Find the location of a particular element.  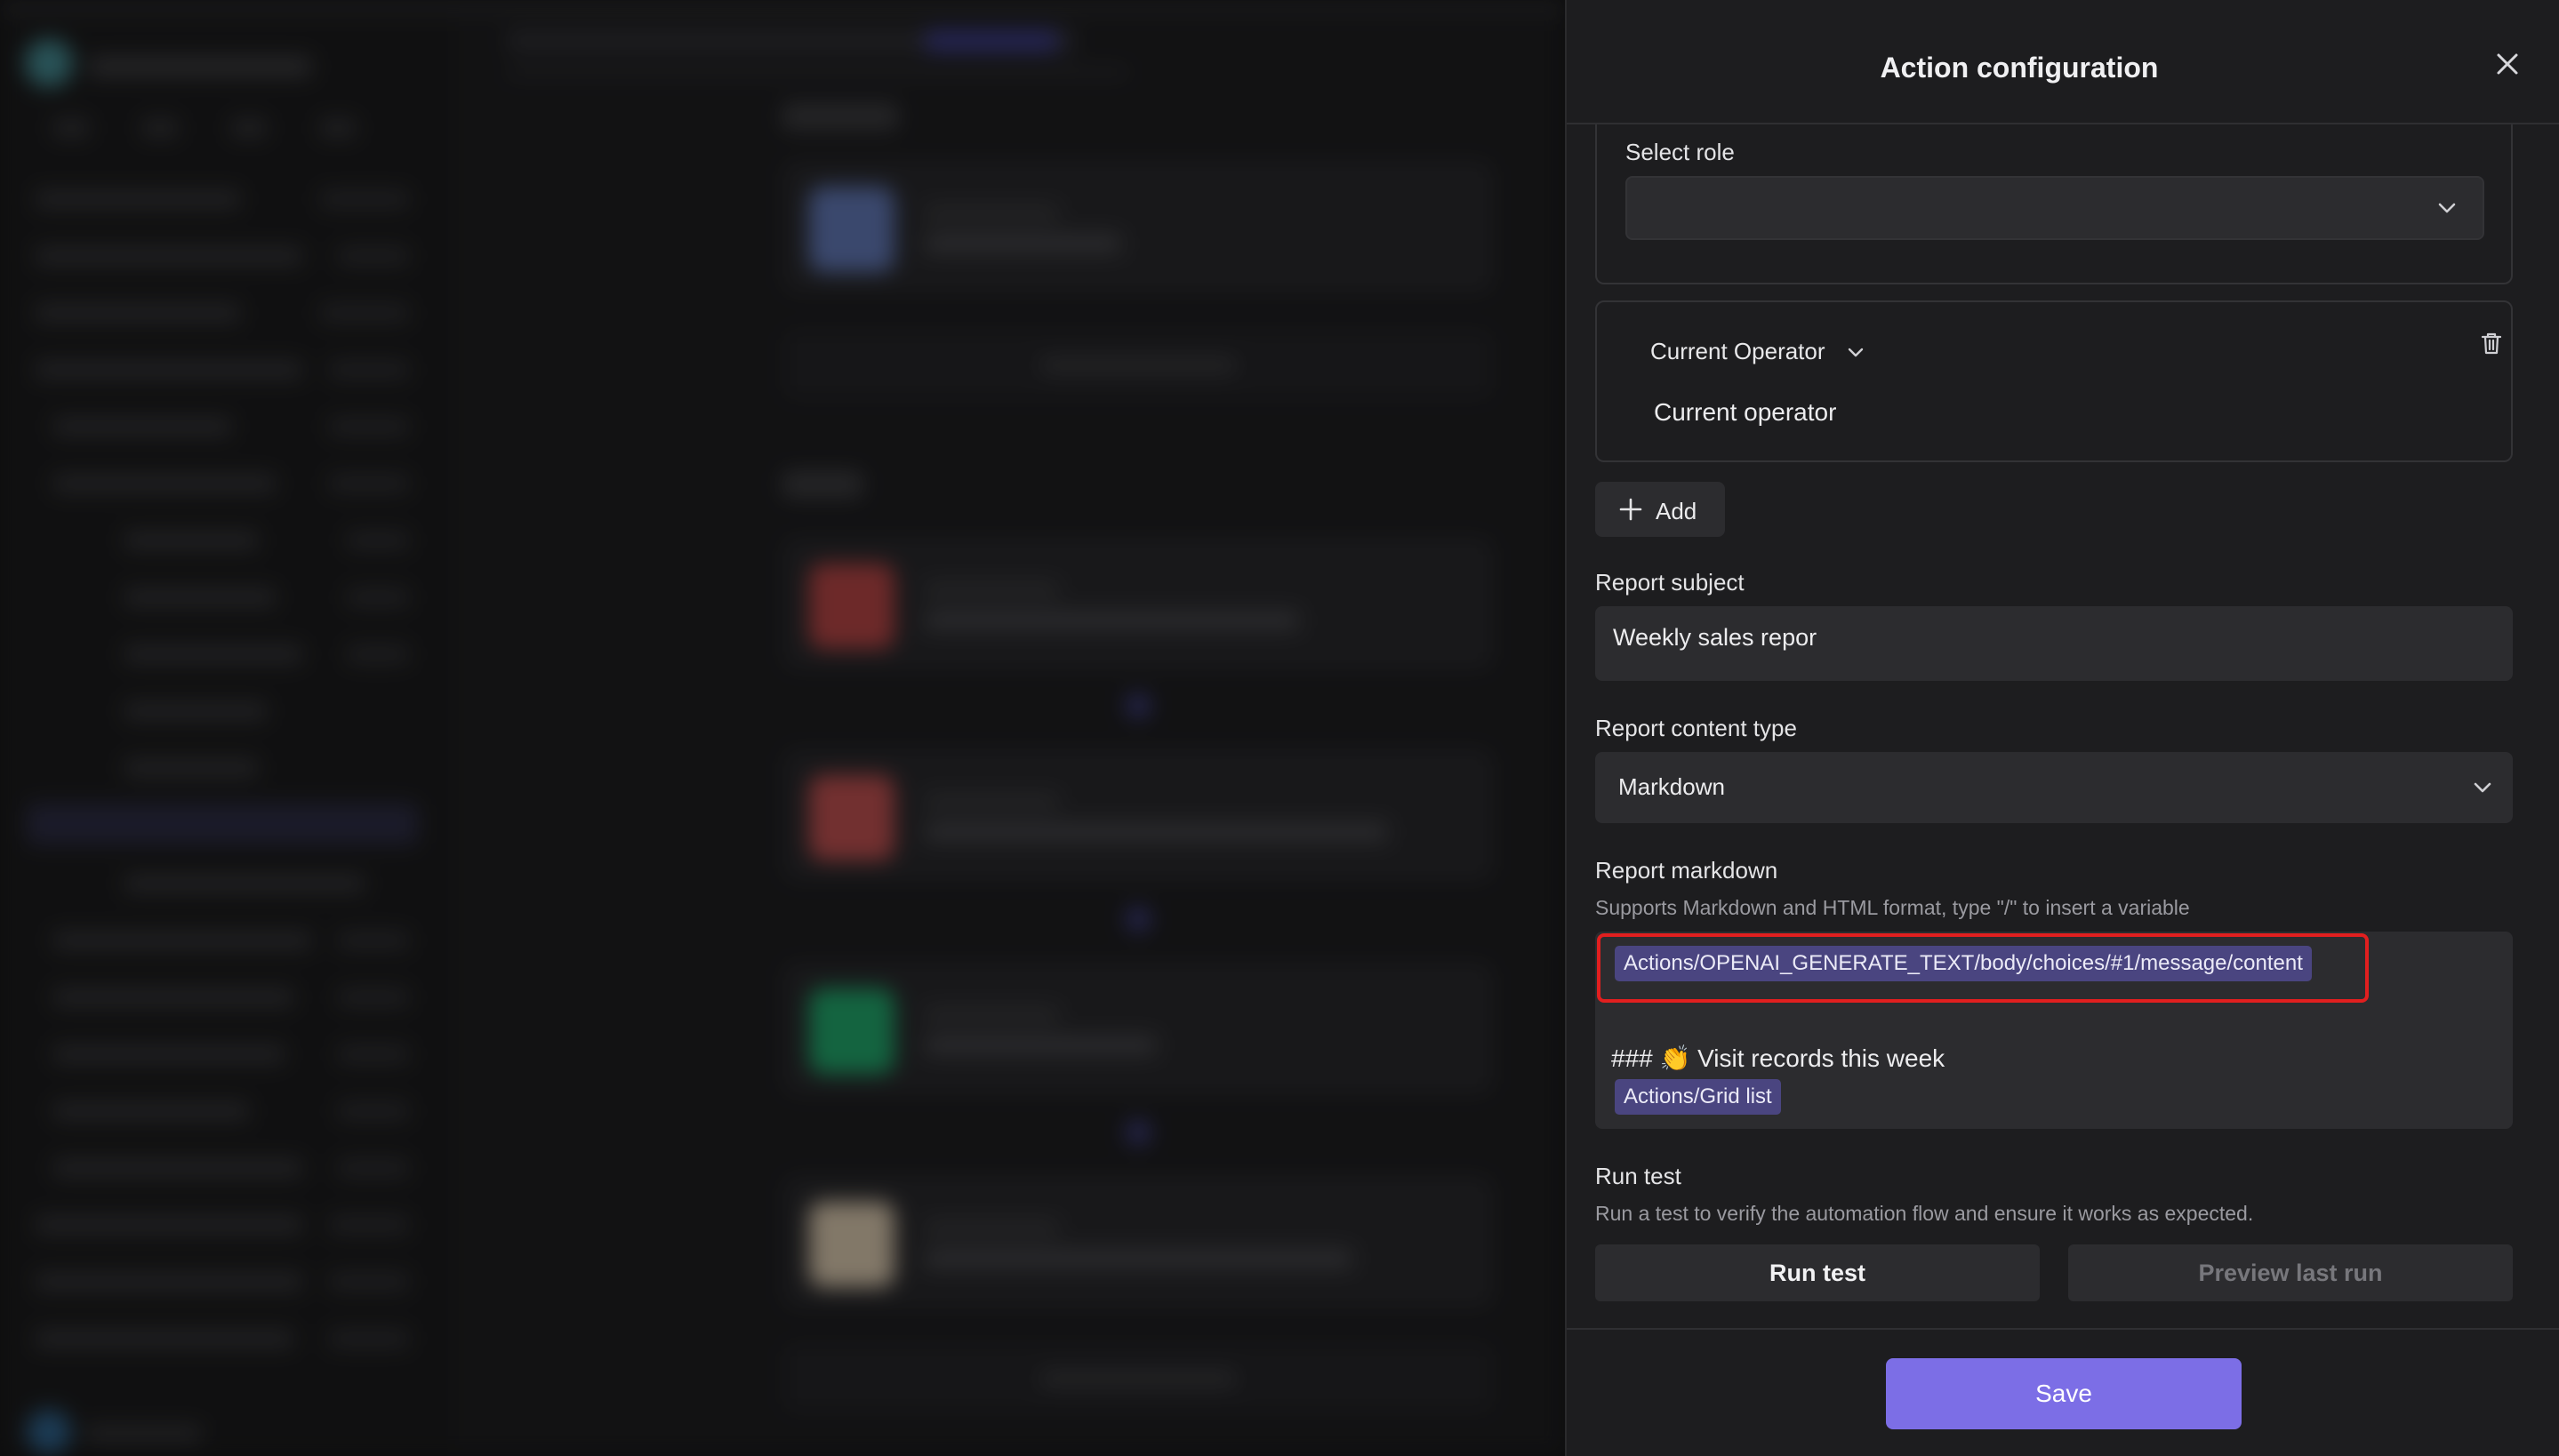

save-button: Save is located at coordinates (2064, 1393).